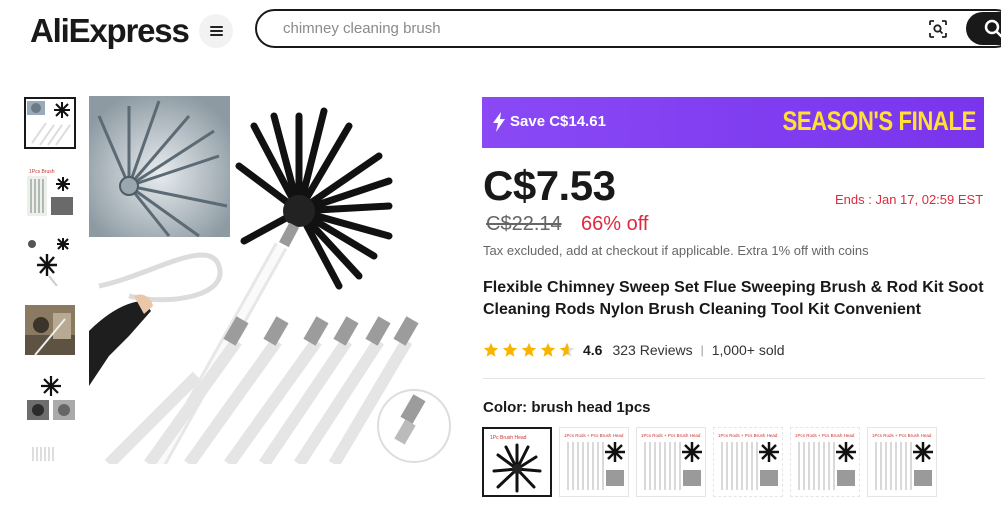  I want to click on star-rating, so click(529, 350).